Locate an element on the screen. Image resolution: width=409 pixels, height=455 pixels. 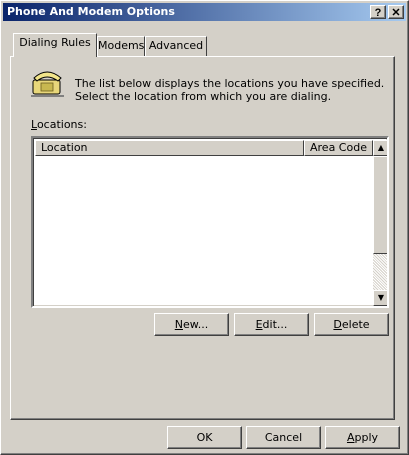
vertical-scrollbar: ▲ ▼ is located at coordinates (380, 223).